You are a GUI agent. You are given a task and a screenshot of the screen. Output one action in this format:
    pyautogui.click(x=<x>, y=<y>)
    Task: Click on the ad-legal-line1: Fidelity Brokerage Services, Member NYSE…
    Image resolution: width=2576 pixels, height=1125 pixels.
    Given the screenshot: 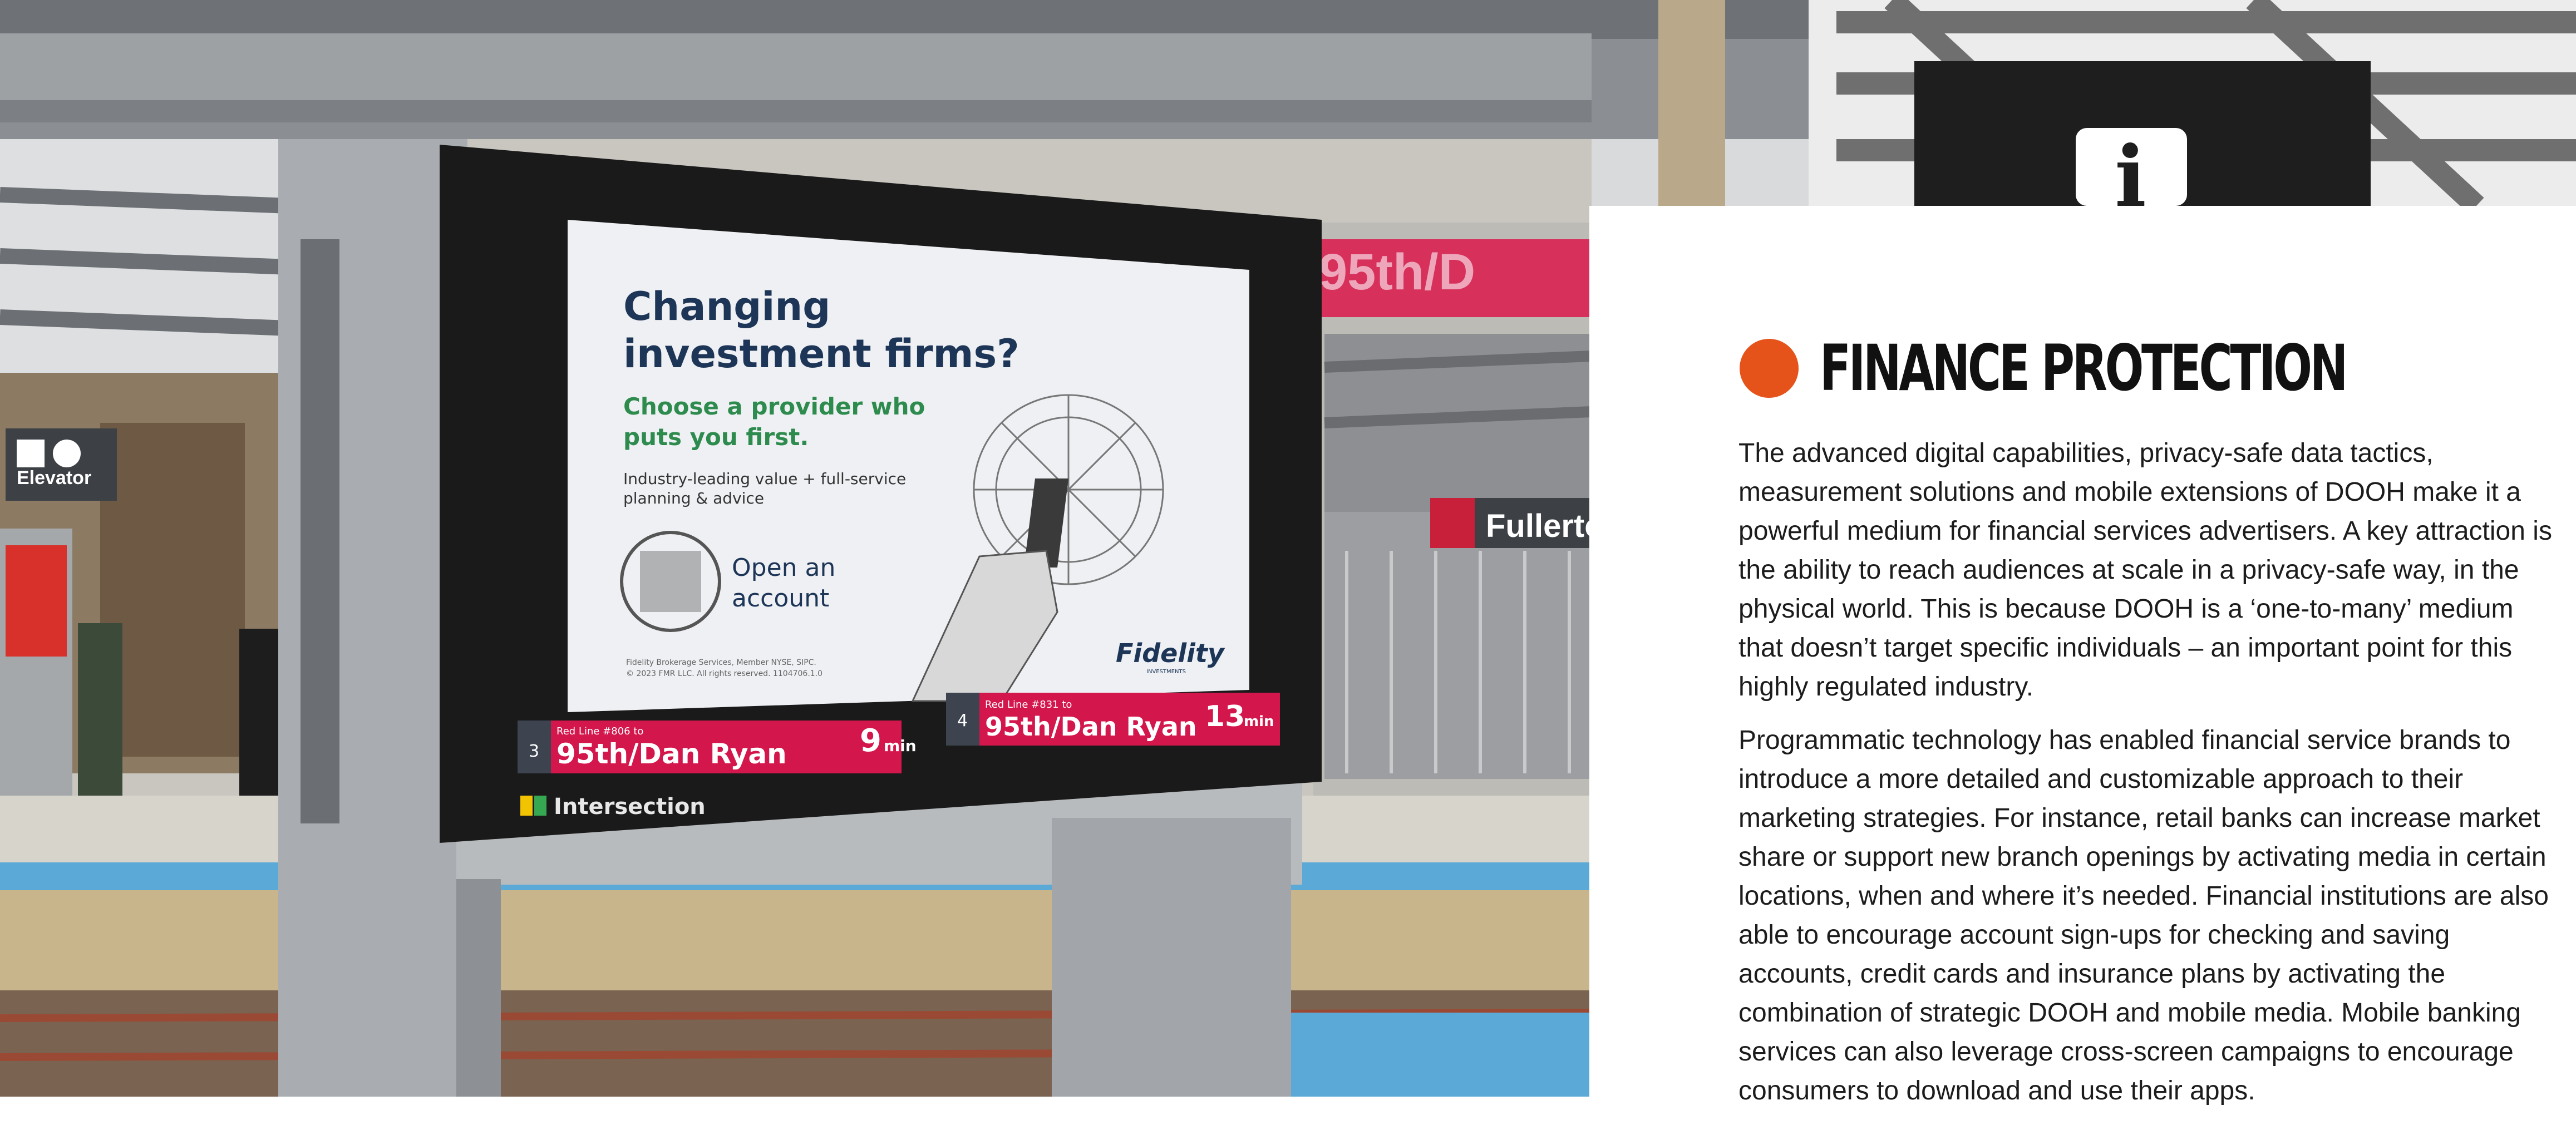 What is the action you would take?
    pyautogui.click(x=721, y=662)
    